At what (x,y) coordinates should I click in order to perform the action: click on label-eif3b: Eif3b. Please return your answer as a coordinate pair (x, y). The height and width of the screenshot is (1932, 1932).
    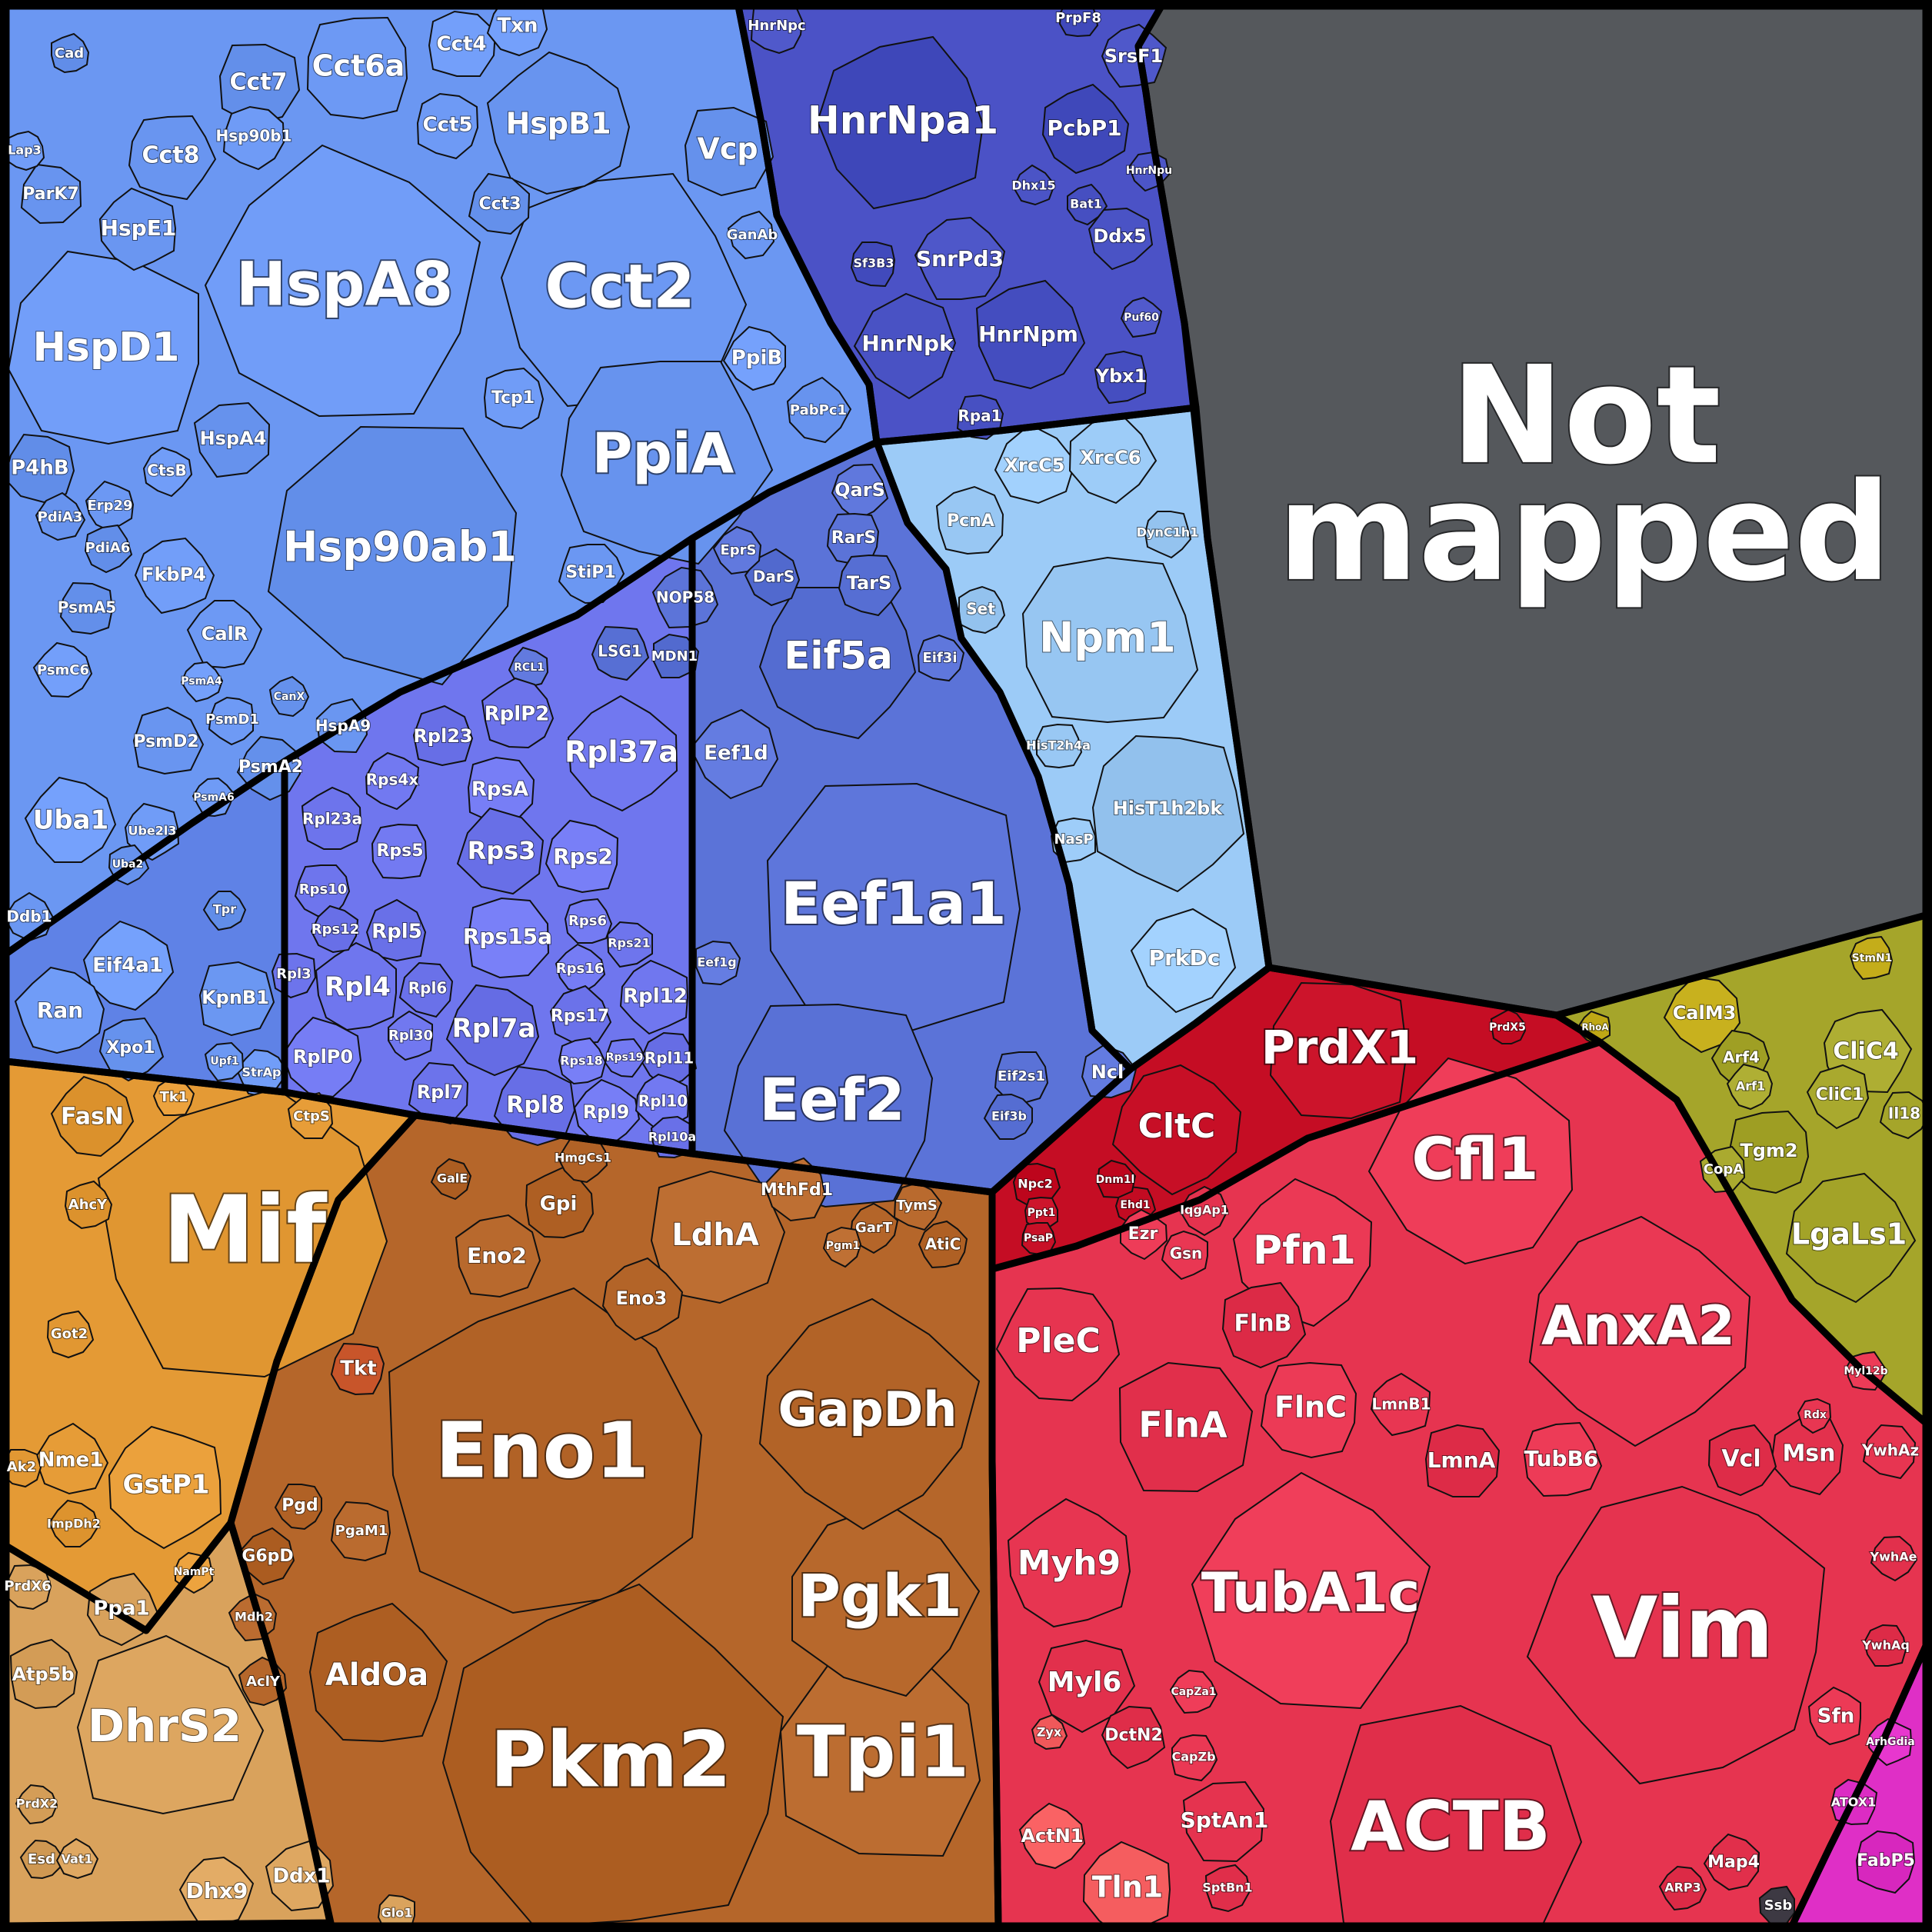
    Looking at the image, I should click on (1009, 1116).